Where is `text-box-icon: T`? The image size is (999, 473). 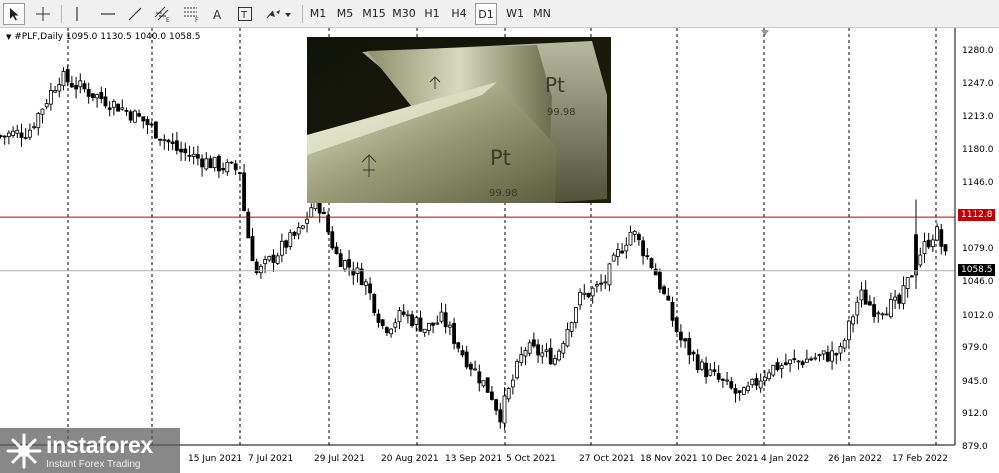
text-box-icon: T is located at coordinates (245, 14).